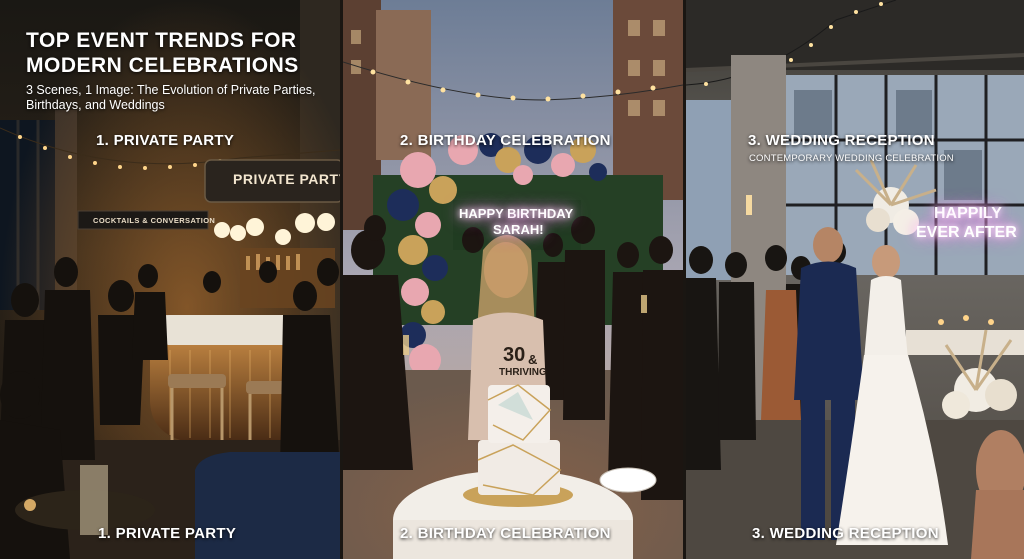 This screenshot has width=1024, height=559. What do you see at coordinates (162, 53) in the screenshot?
I see `page-title: TOP EVENT TRENDS FOR MODERN CELEBRATIONS` at bounding box center [162, 53].